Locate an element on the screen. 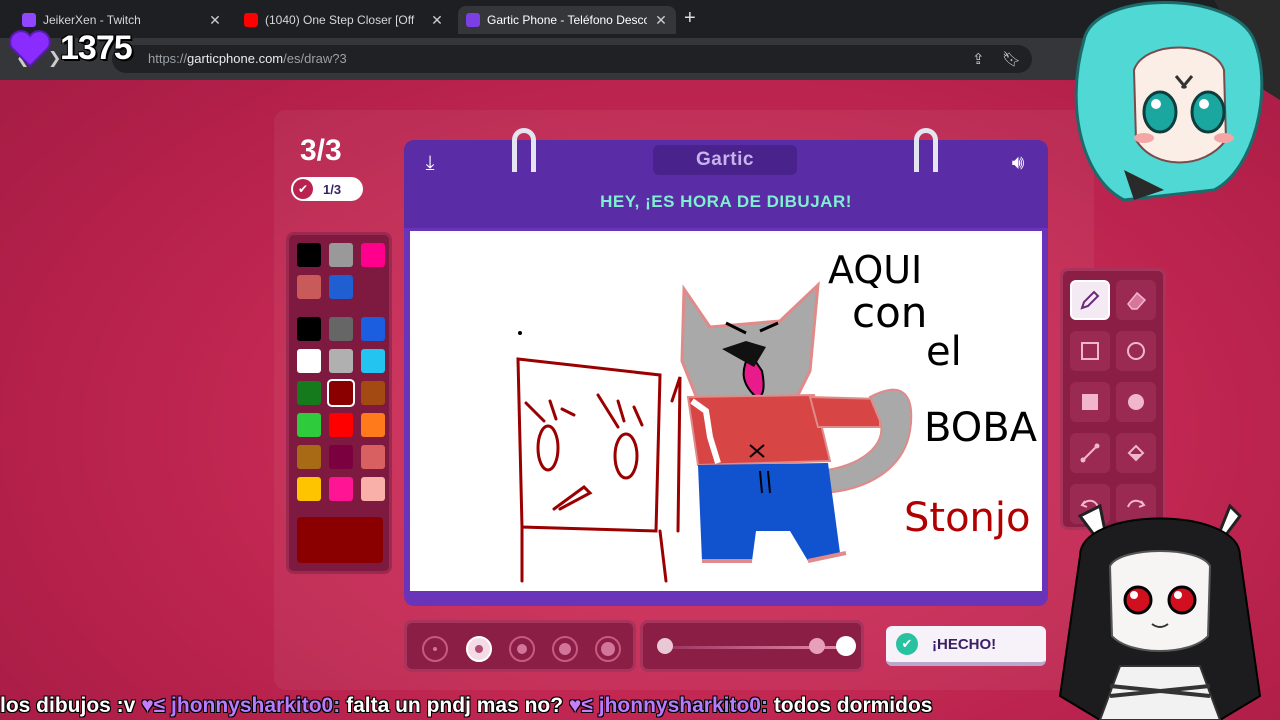  brush-size-bar is located at coordinates (520, 646).